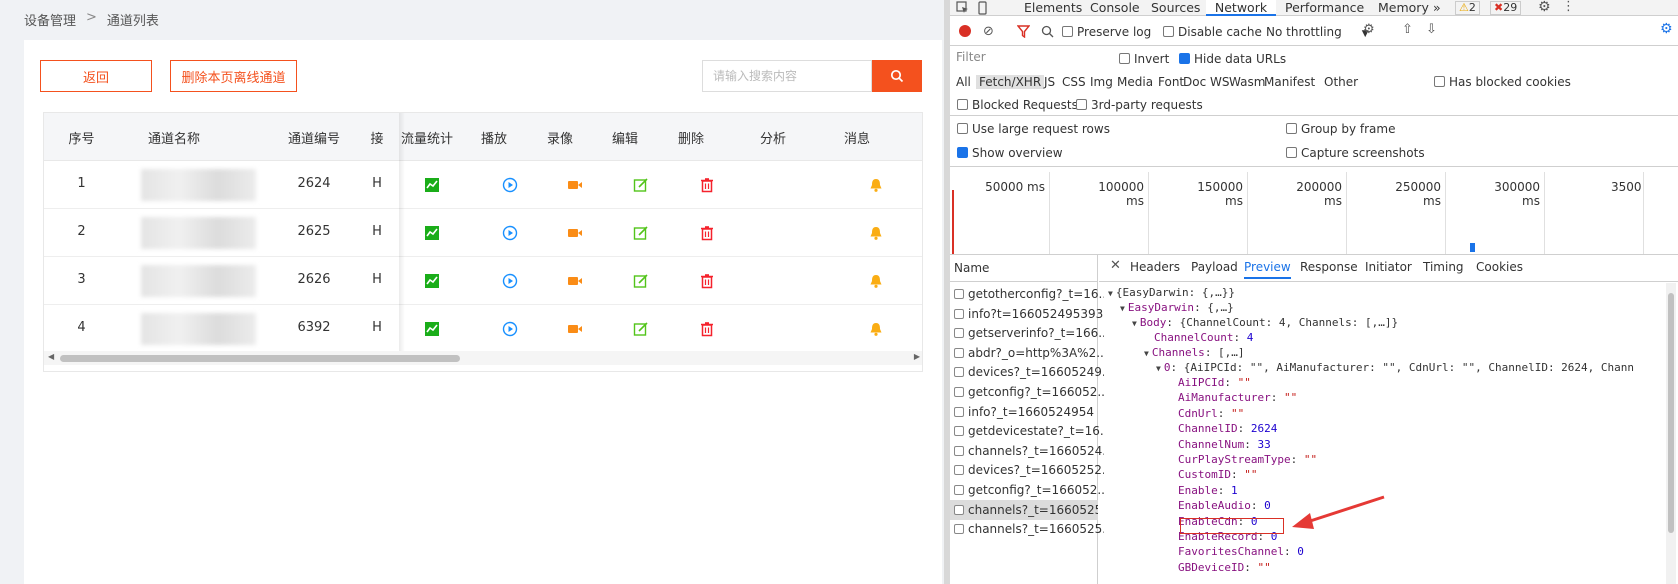  I want to click on tree-root: ▼ {EasyDarwin: {,…}}, so click(1171, 292).